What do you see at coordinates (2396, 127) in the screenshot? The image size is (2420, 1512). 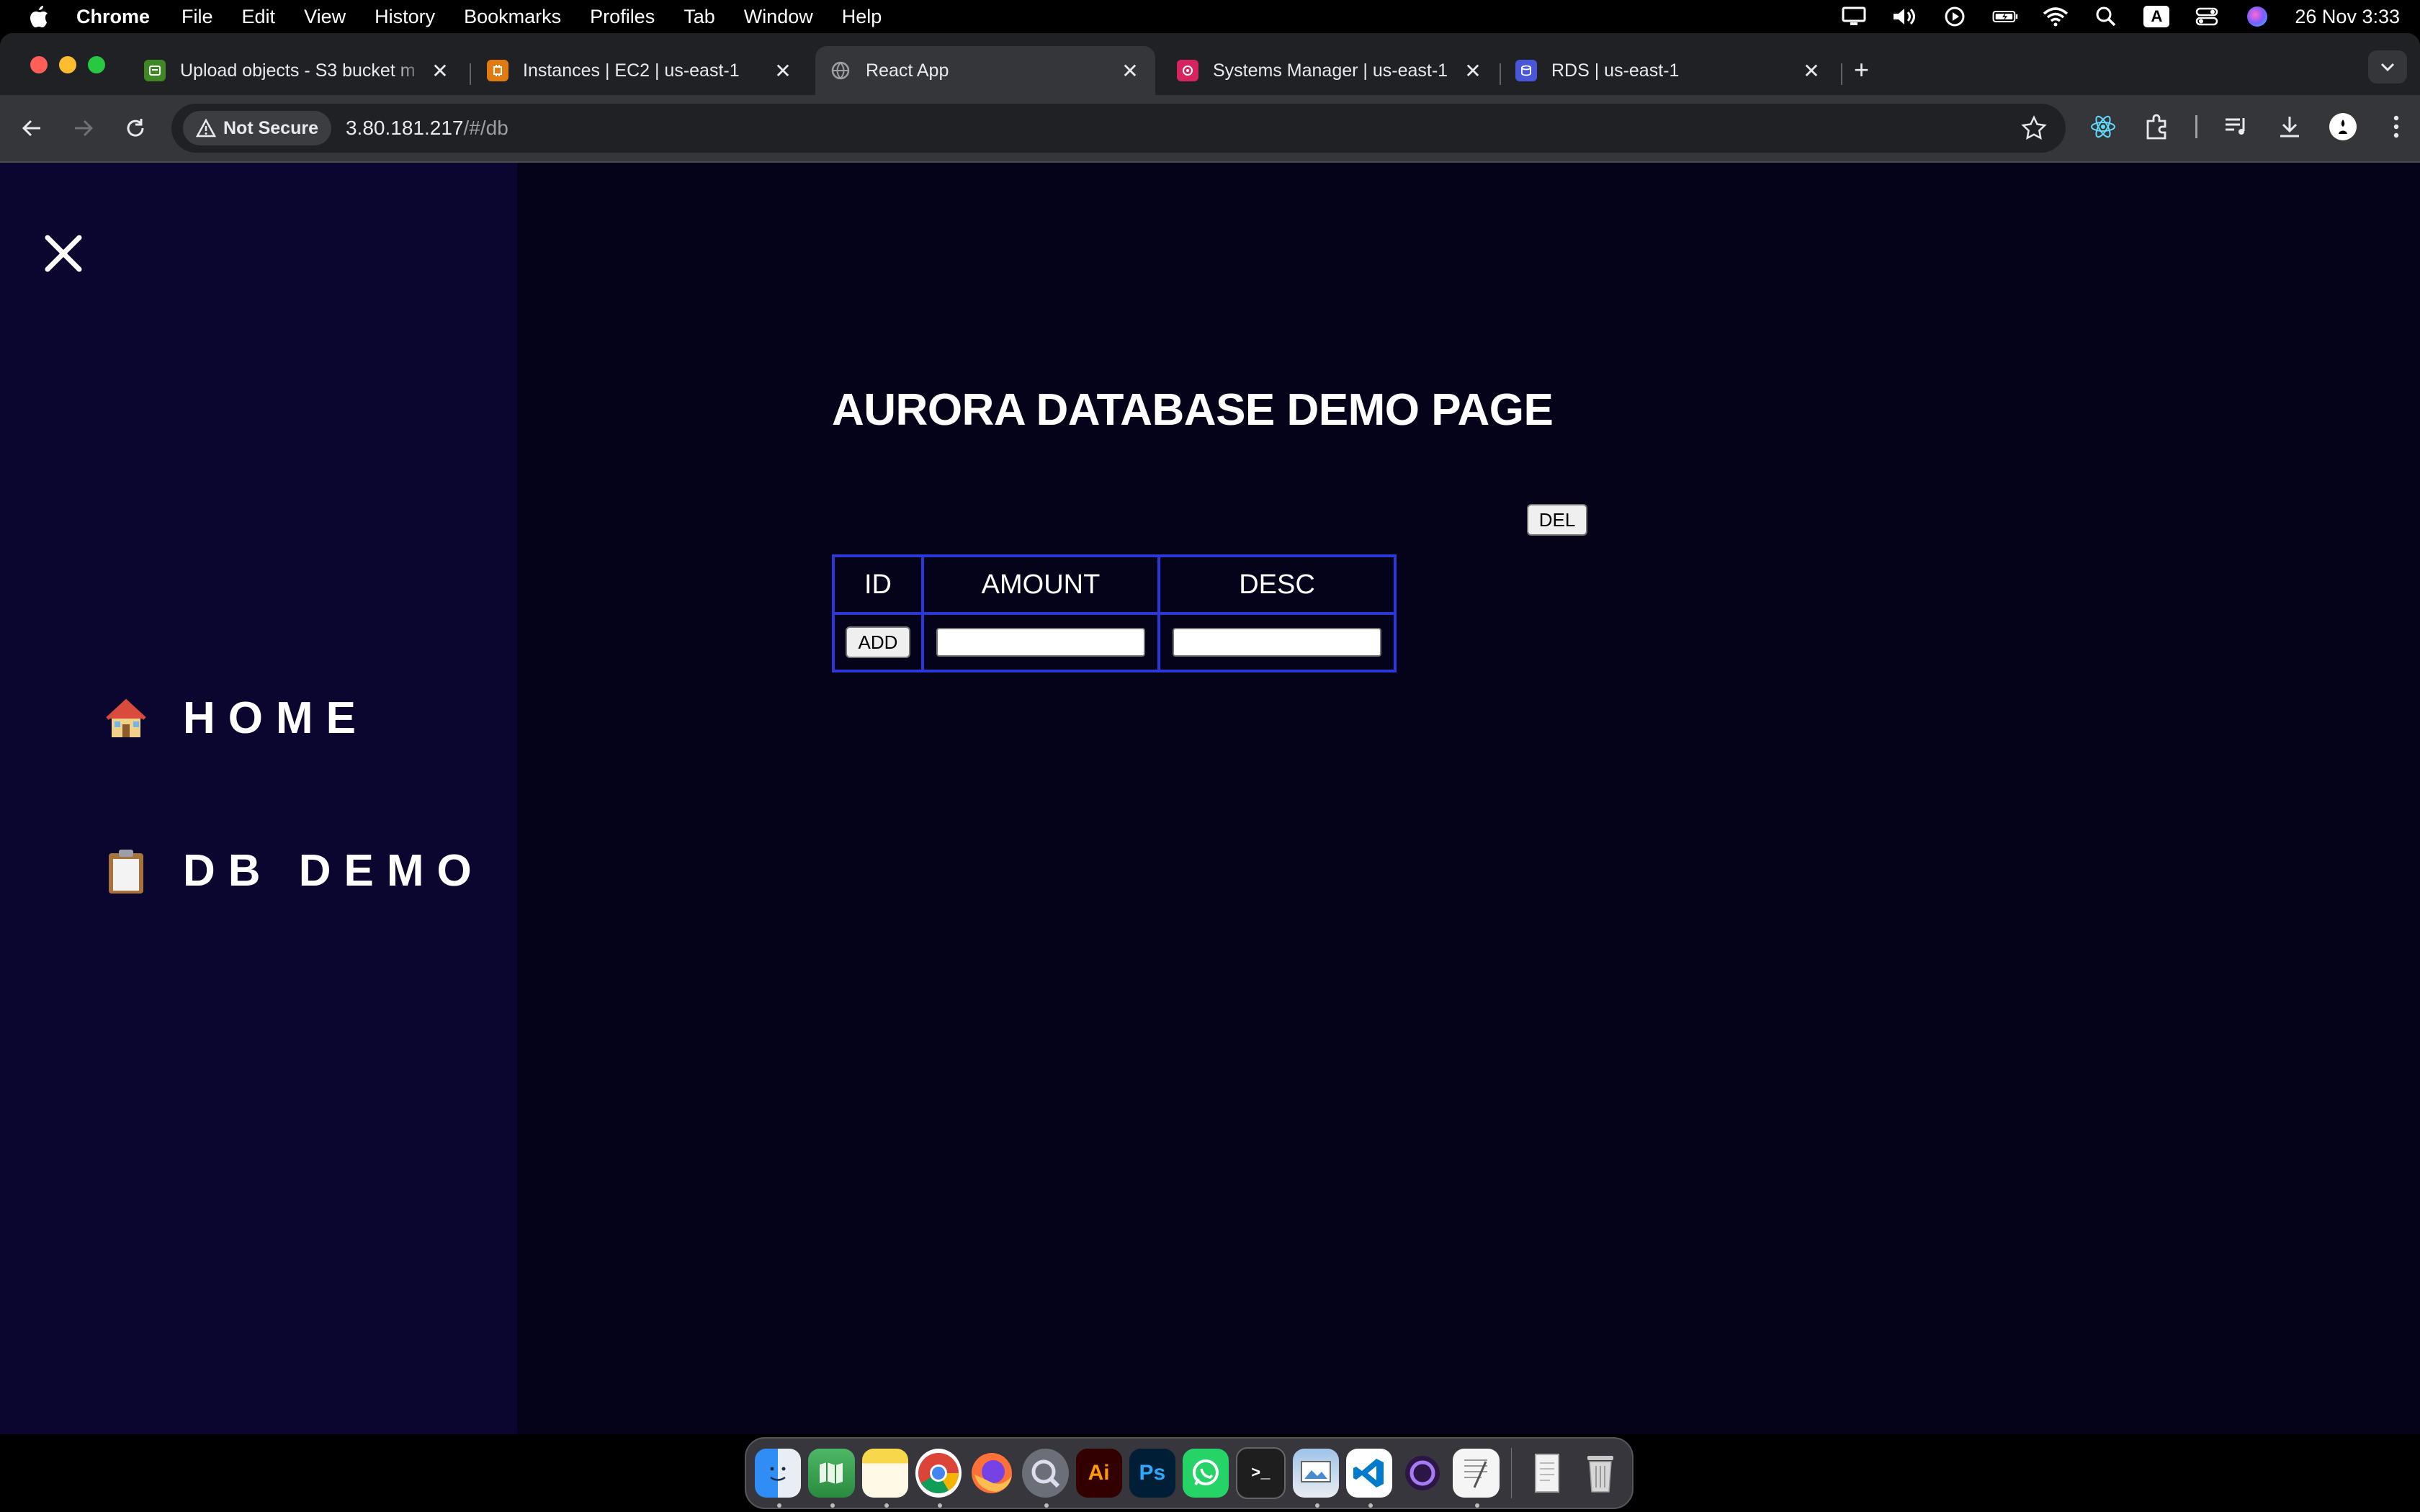 I see `more-menu-icon` at bounding box center [2396, 127].